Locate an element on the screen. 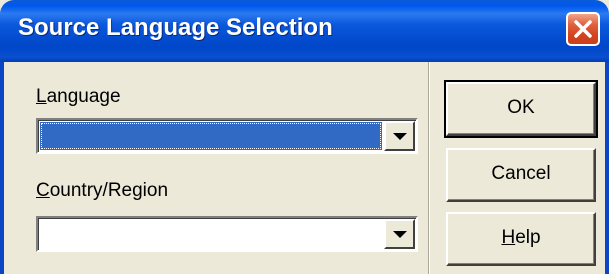  language-dropdown-button is located at coordinates (399, 136).